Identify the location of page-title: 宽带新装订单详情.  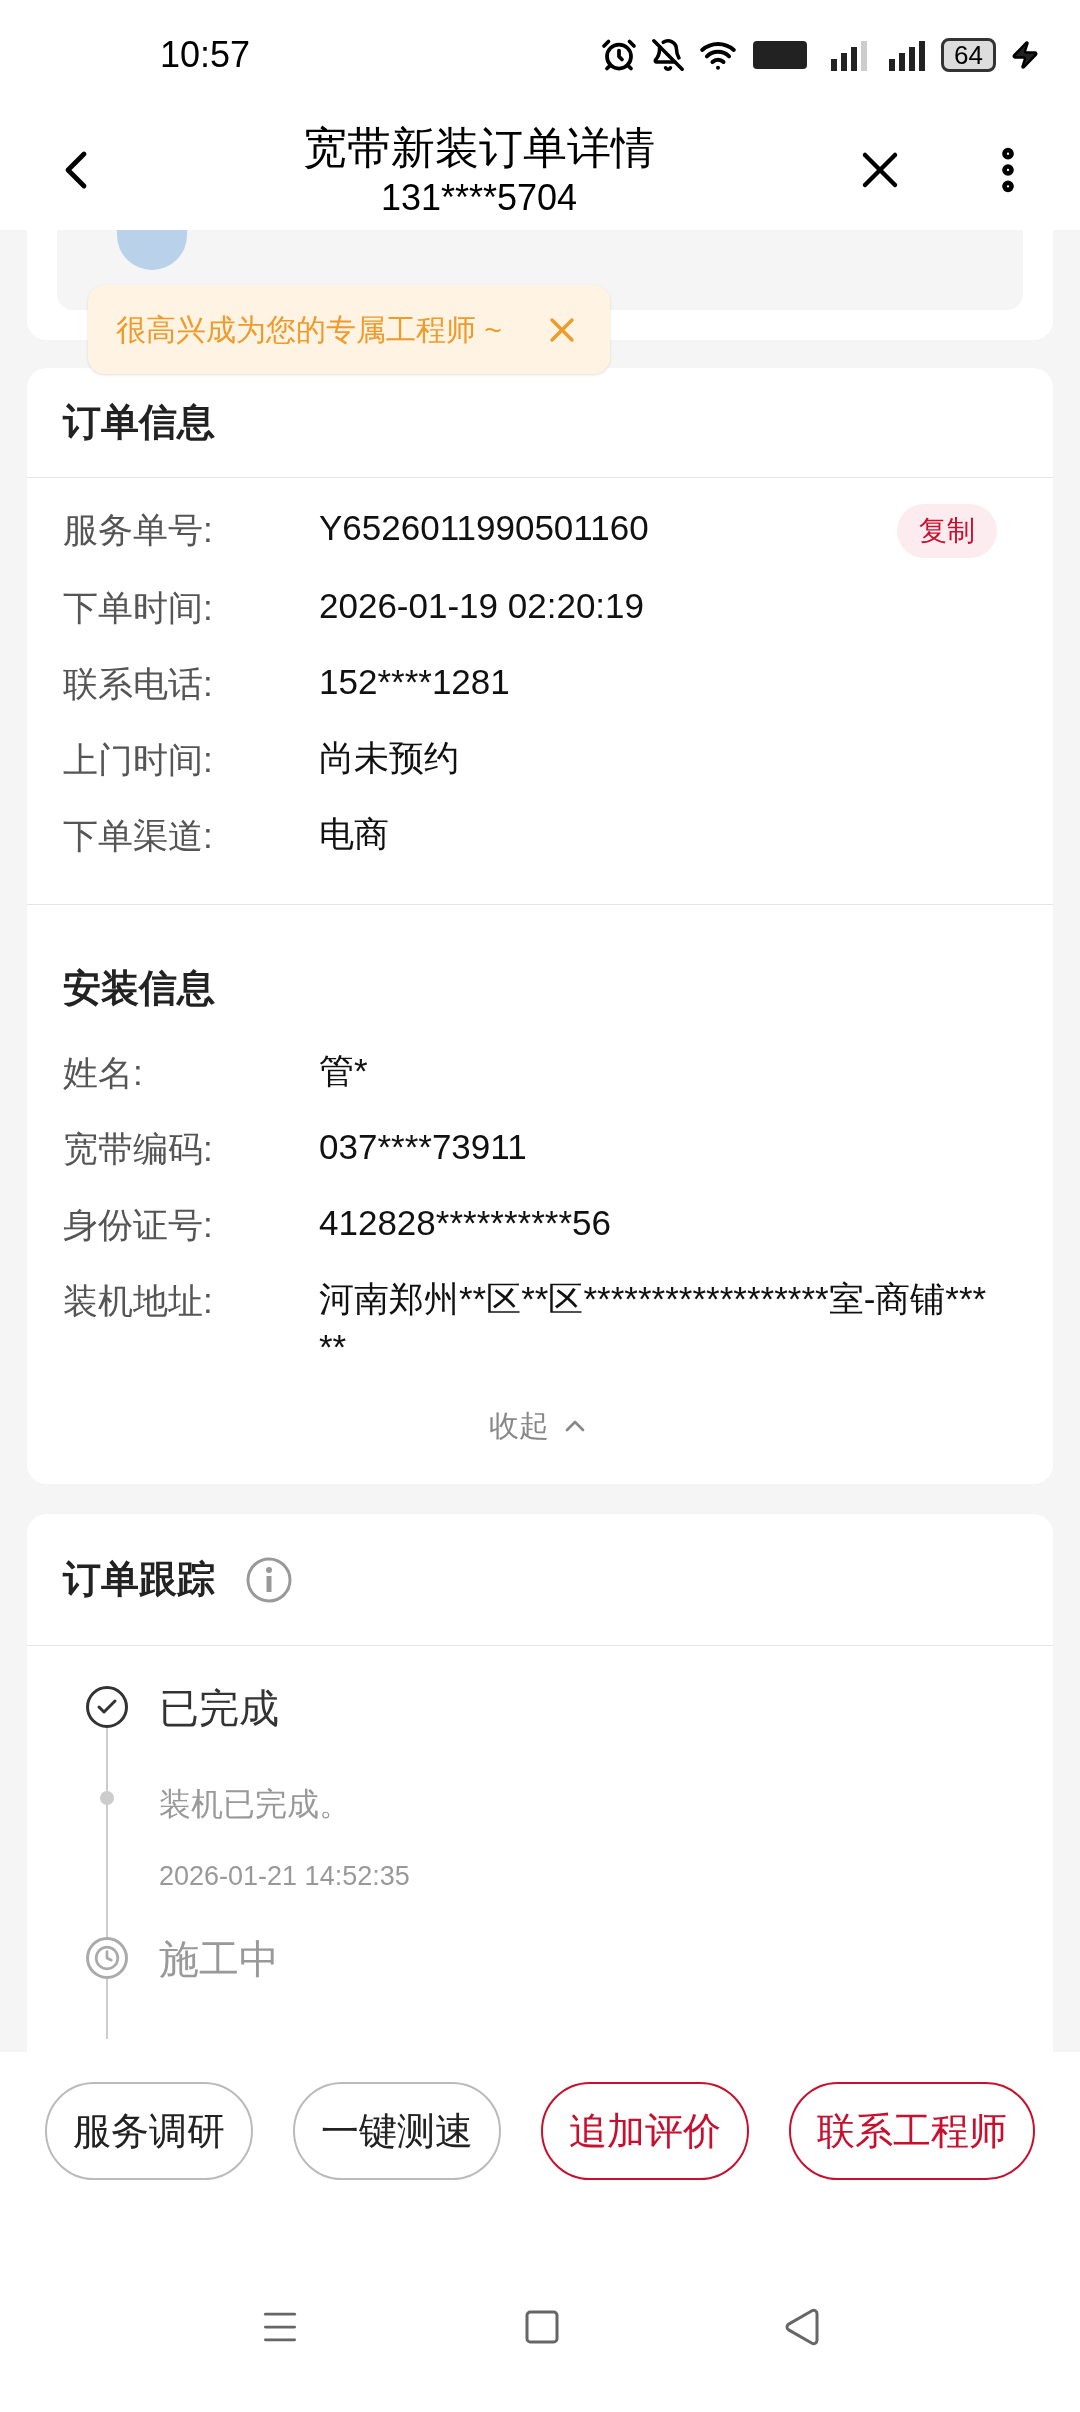
(479, 148).